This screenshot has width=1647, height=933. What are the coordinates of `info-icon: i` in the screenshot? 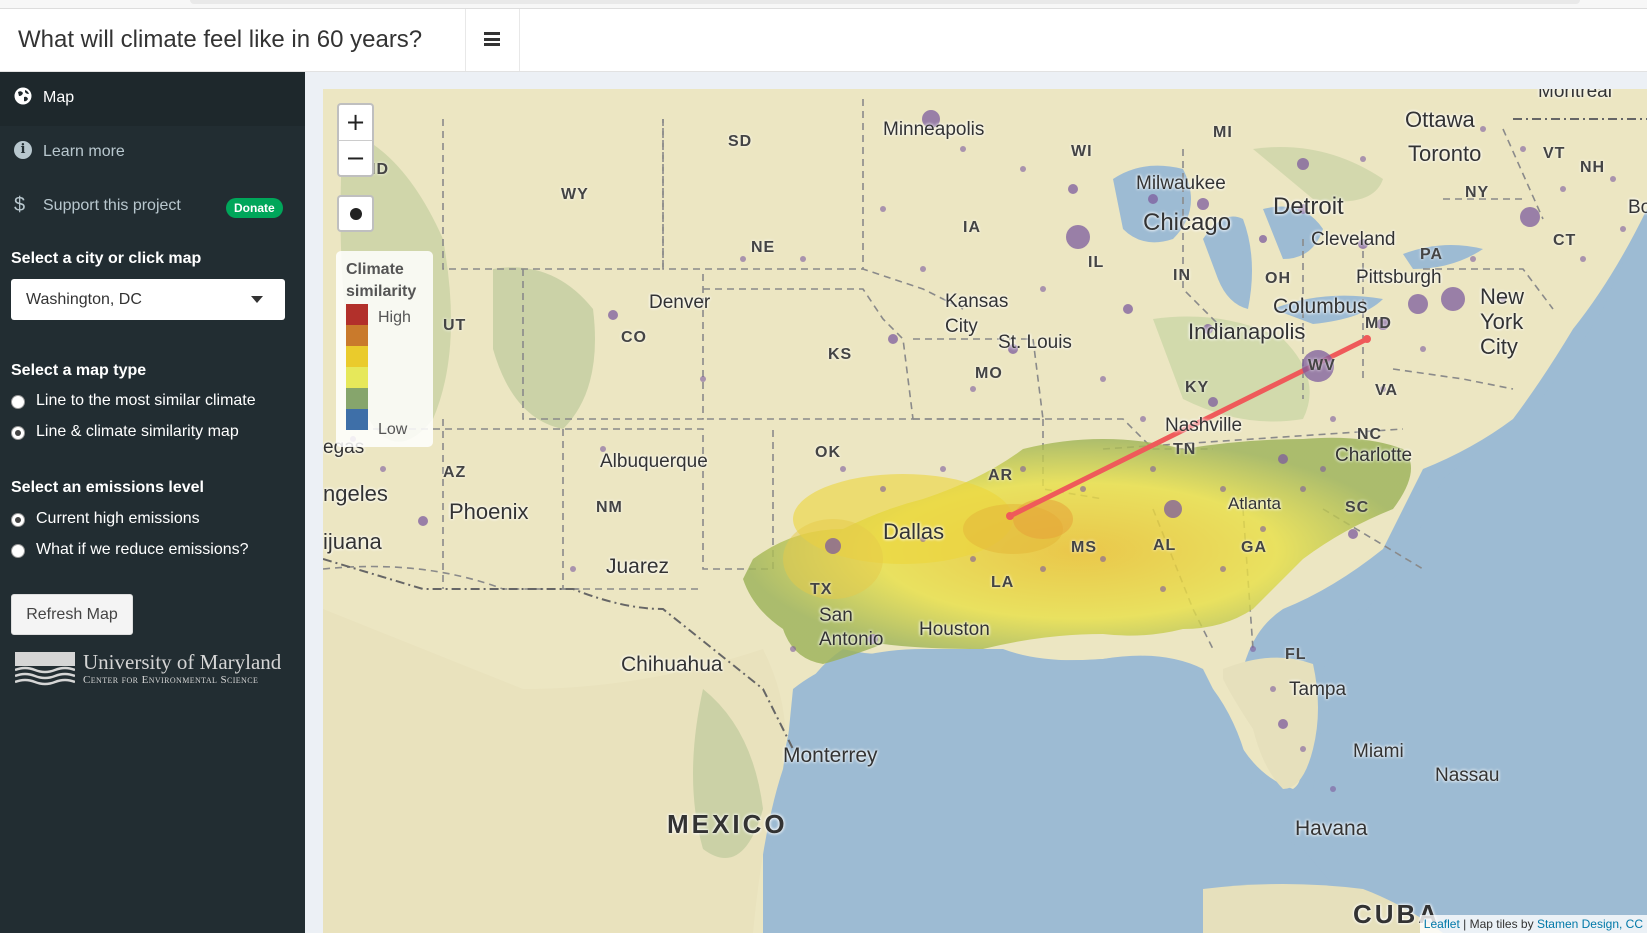 It's located at (24, 151).